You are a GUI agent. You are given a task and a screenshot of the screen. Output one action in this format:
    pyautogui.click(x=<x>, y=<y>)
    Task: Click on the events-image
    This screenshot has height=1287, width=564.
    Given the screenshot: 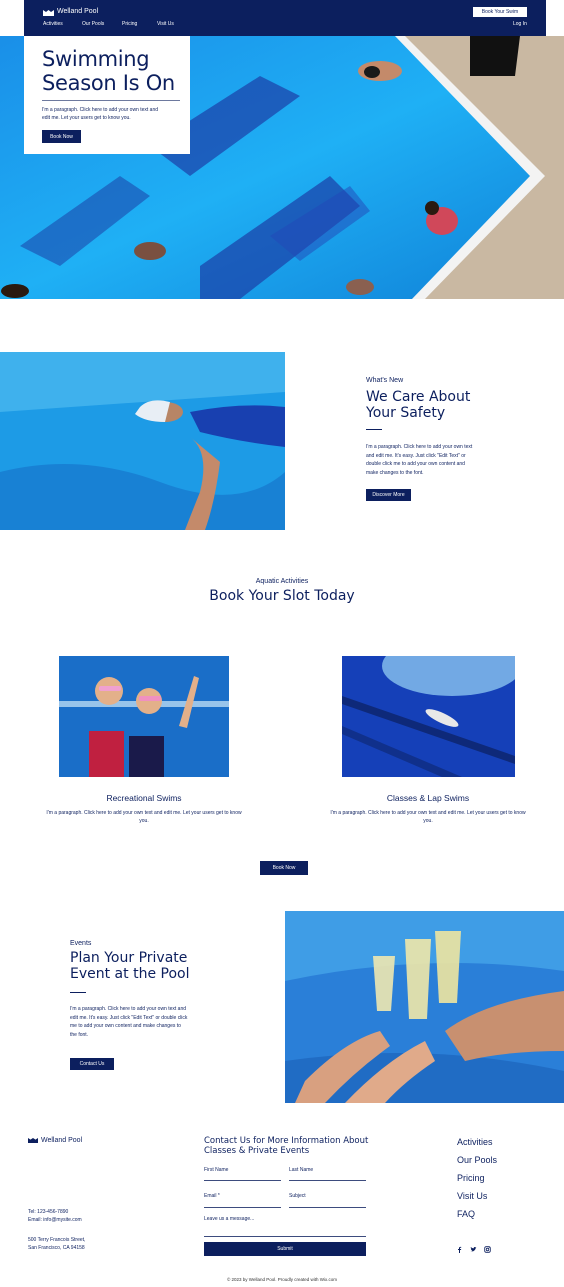 What is the action you would take?
    pyautogui.click(x=424, y=1007)
    